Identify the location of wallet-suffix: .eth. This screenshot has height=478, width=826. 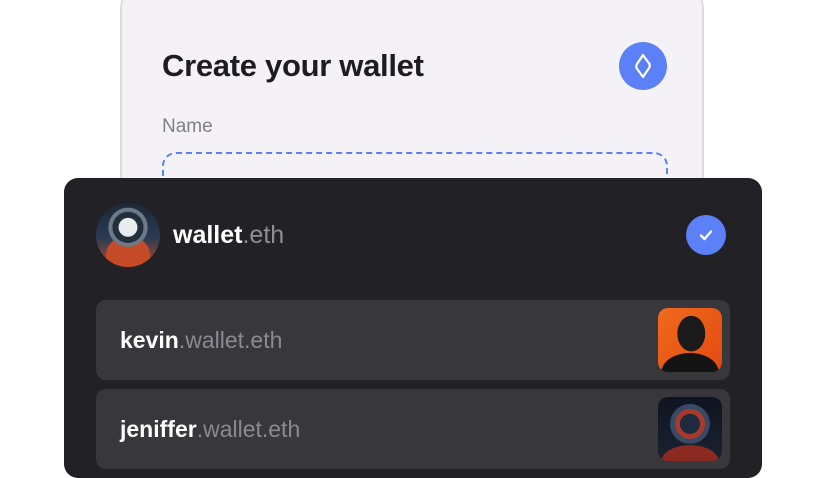
(263, 234).